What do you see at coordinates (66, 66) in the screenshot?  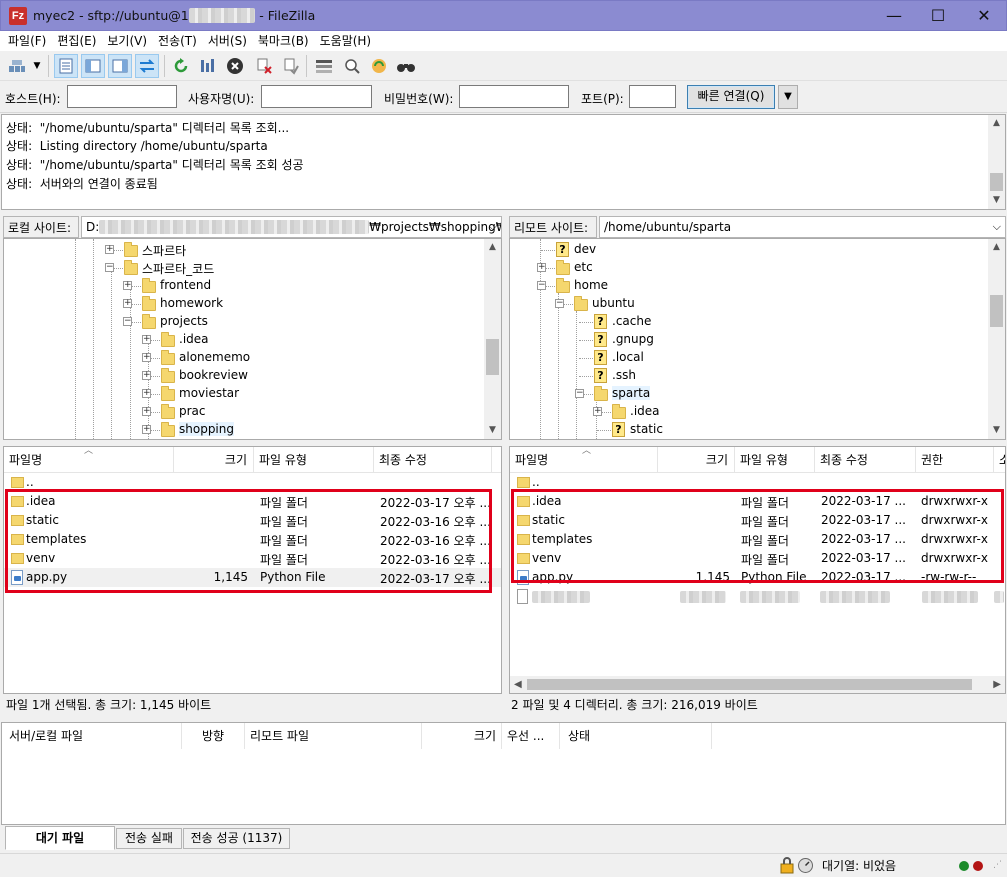 I see `toggle-message-log-icon` at bounding box center [66, 66].